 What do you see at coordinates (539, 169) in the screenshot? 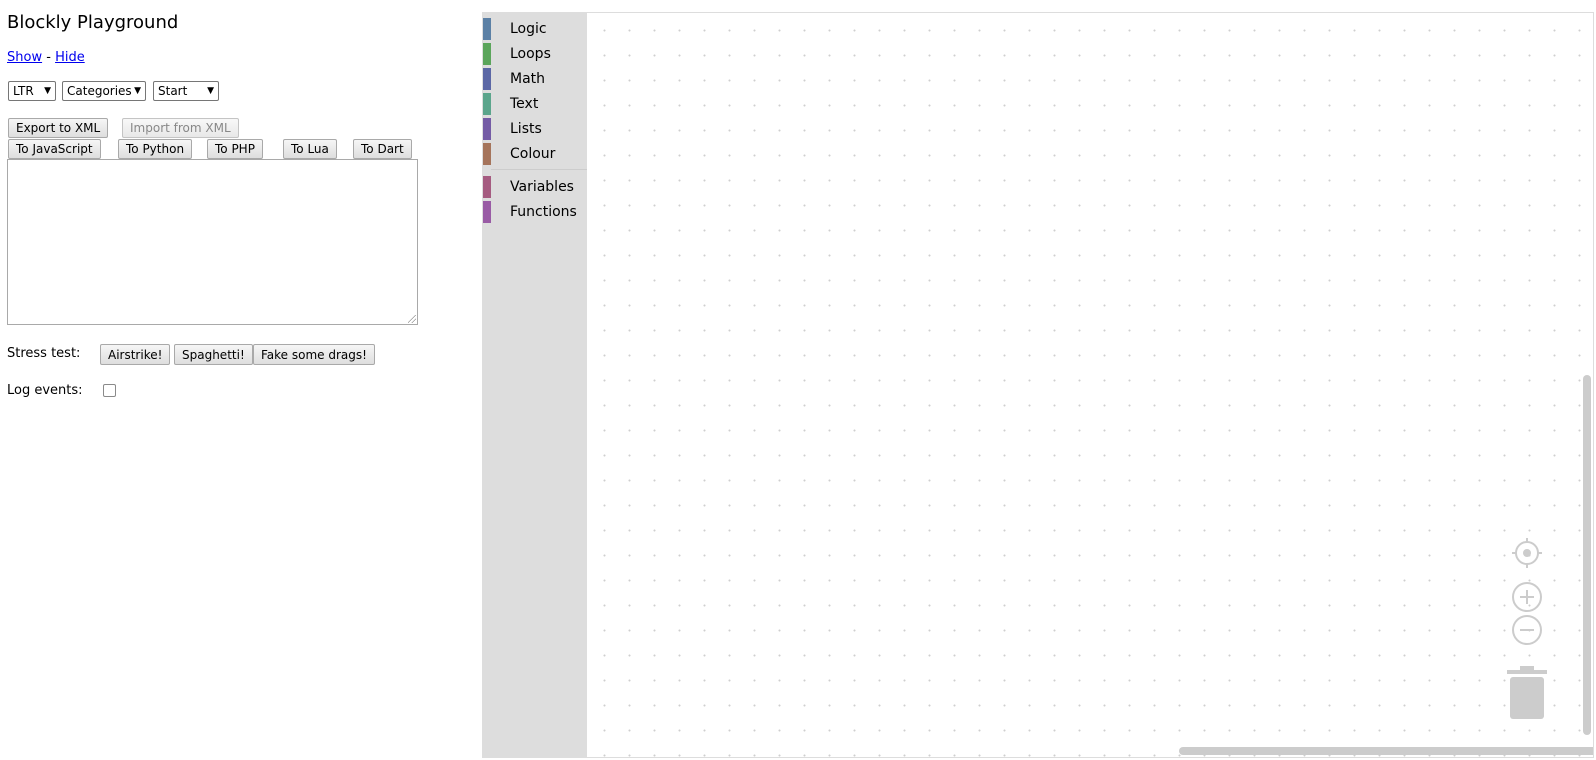
I see `toolbox-separator` at bounding box center [539, 169].